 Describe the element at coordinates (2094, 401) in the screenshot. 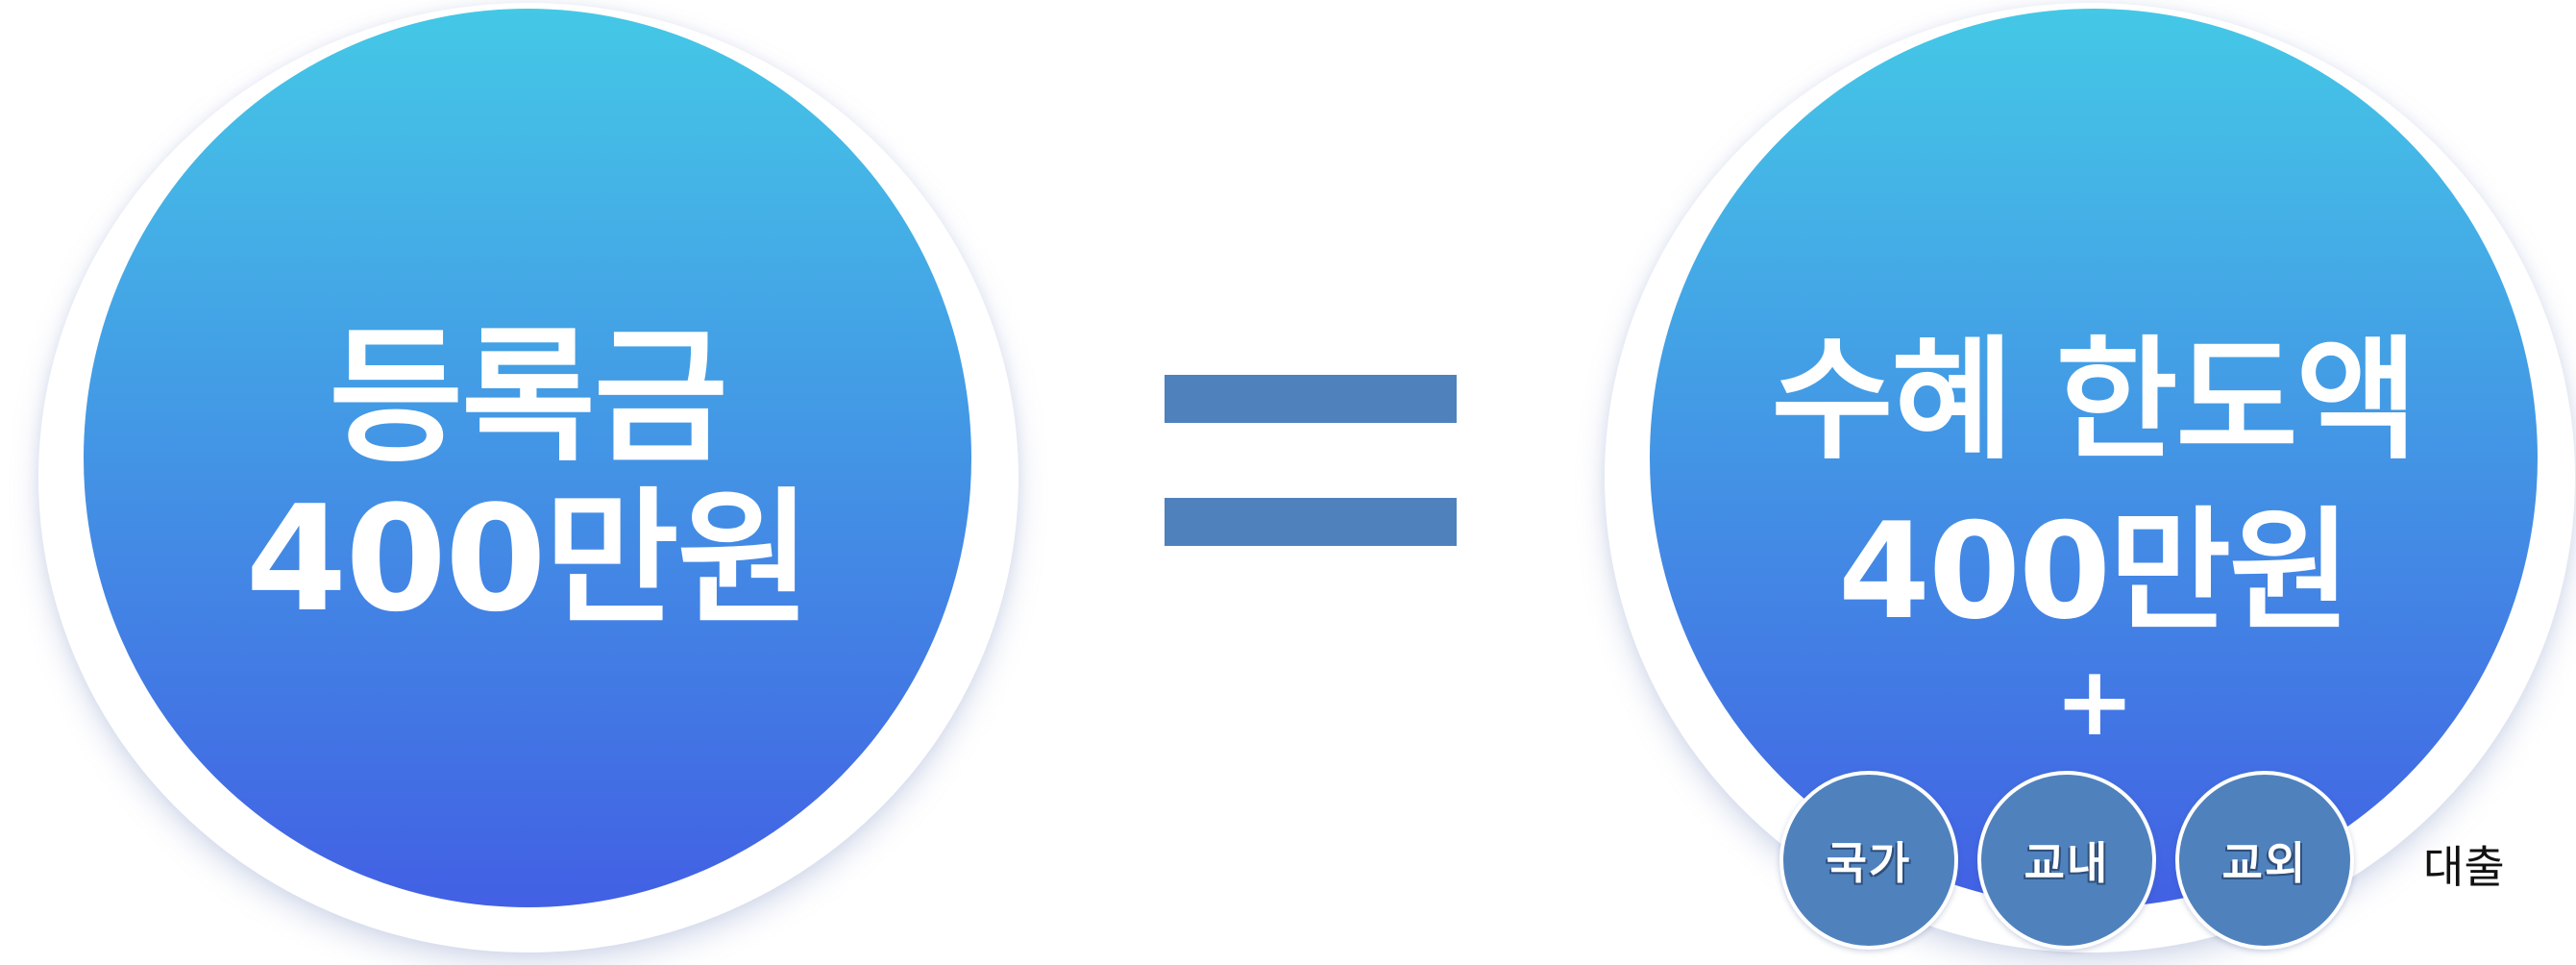

I see `benefit-limit-label: 수혜 한도액` at that location.